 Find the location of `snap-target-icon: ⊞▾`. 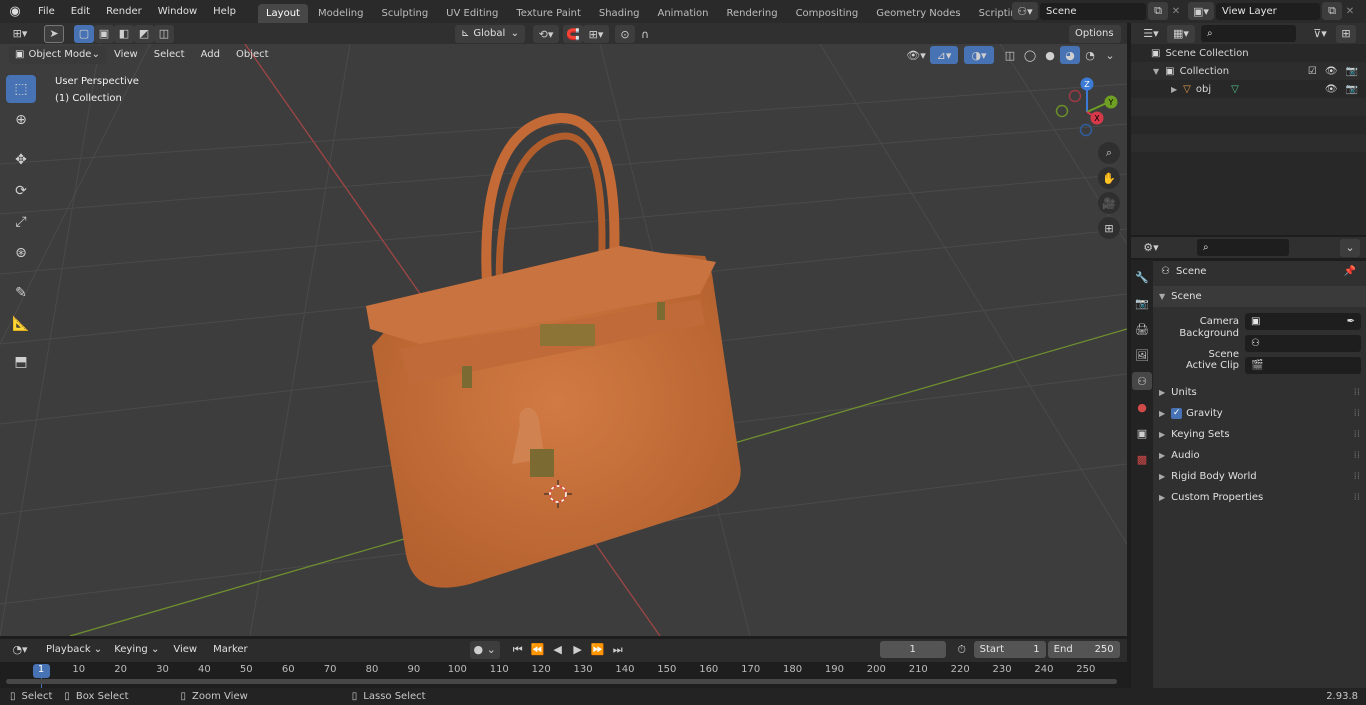

snap-target-icon: ⊞▾ is located at coordinates (596, 34).